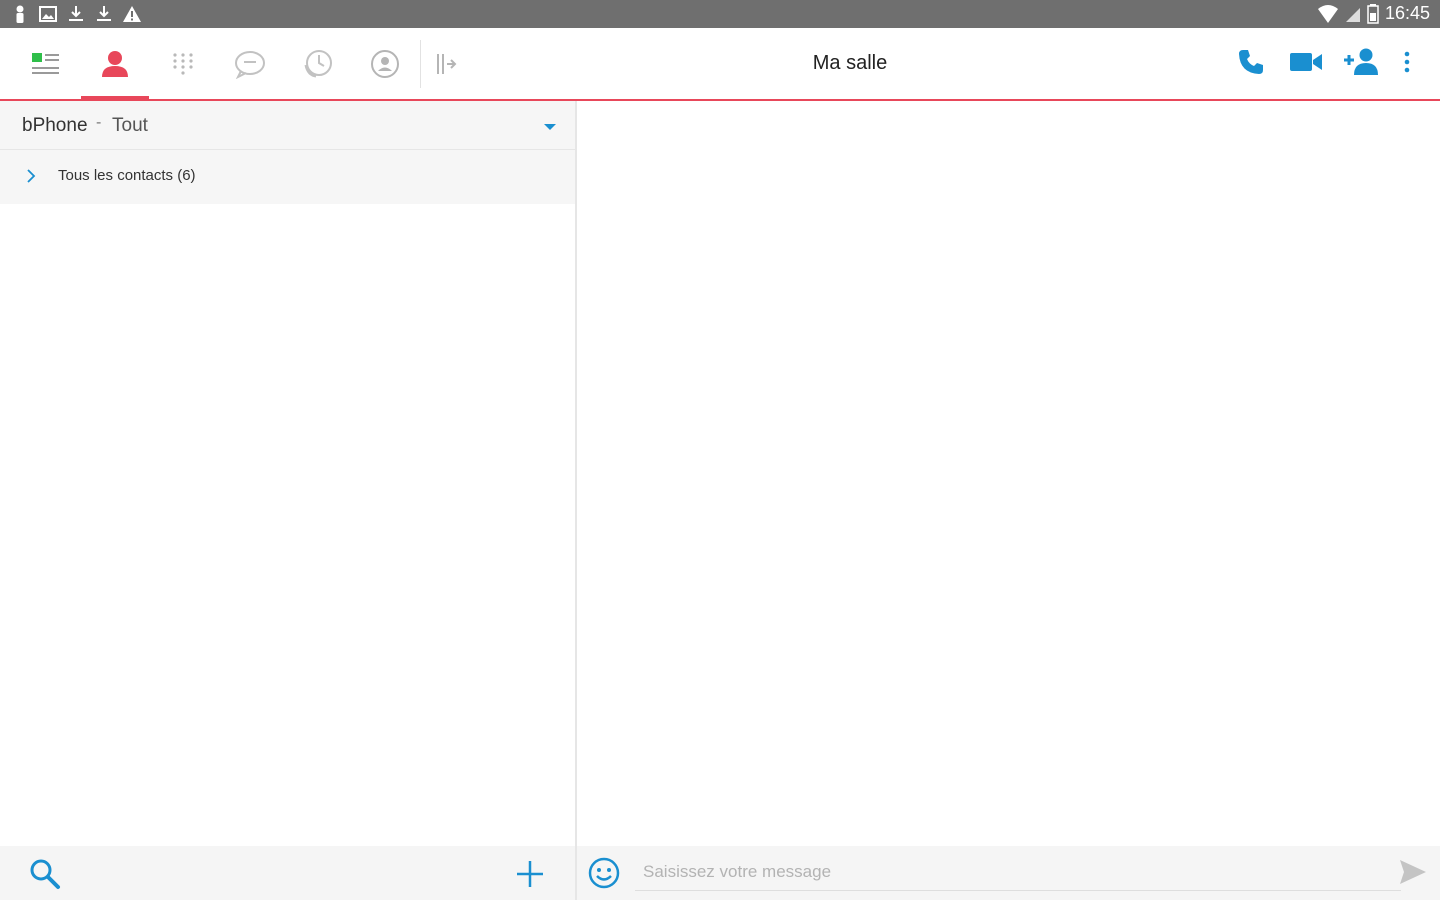 Image resolution: width=1440 pixels, height=900 pixels. What do you see at coordinates (850, 63) in the screenshot?
I see `conversation-title: Ma salle` at bounding box center [850, 63].